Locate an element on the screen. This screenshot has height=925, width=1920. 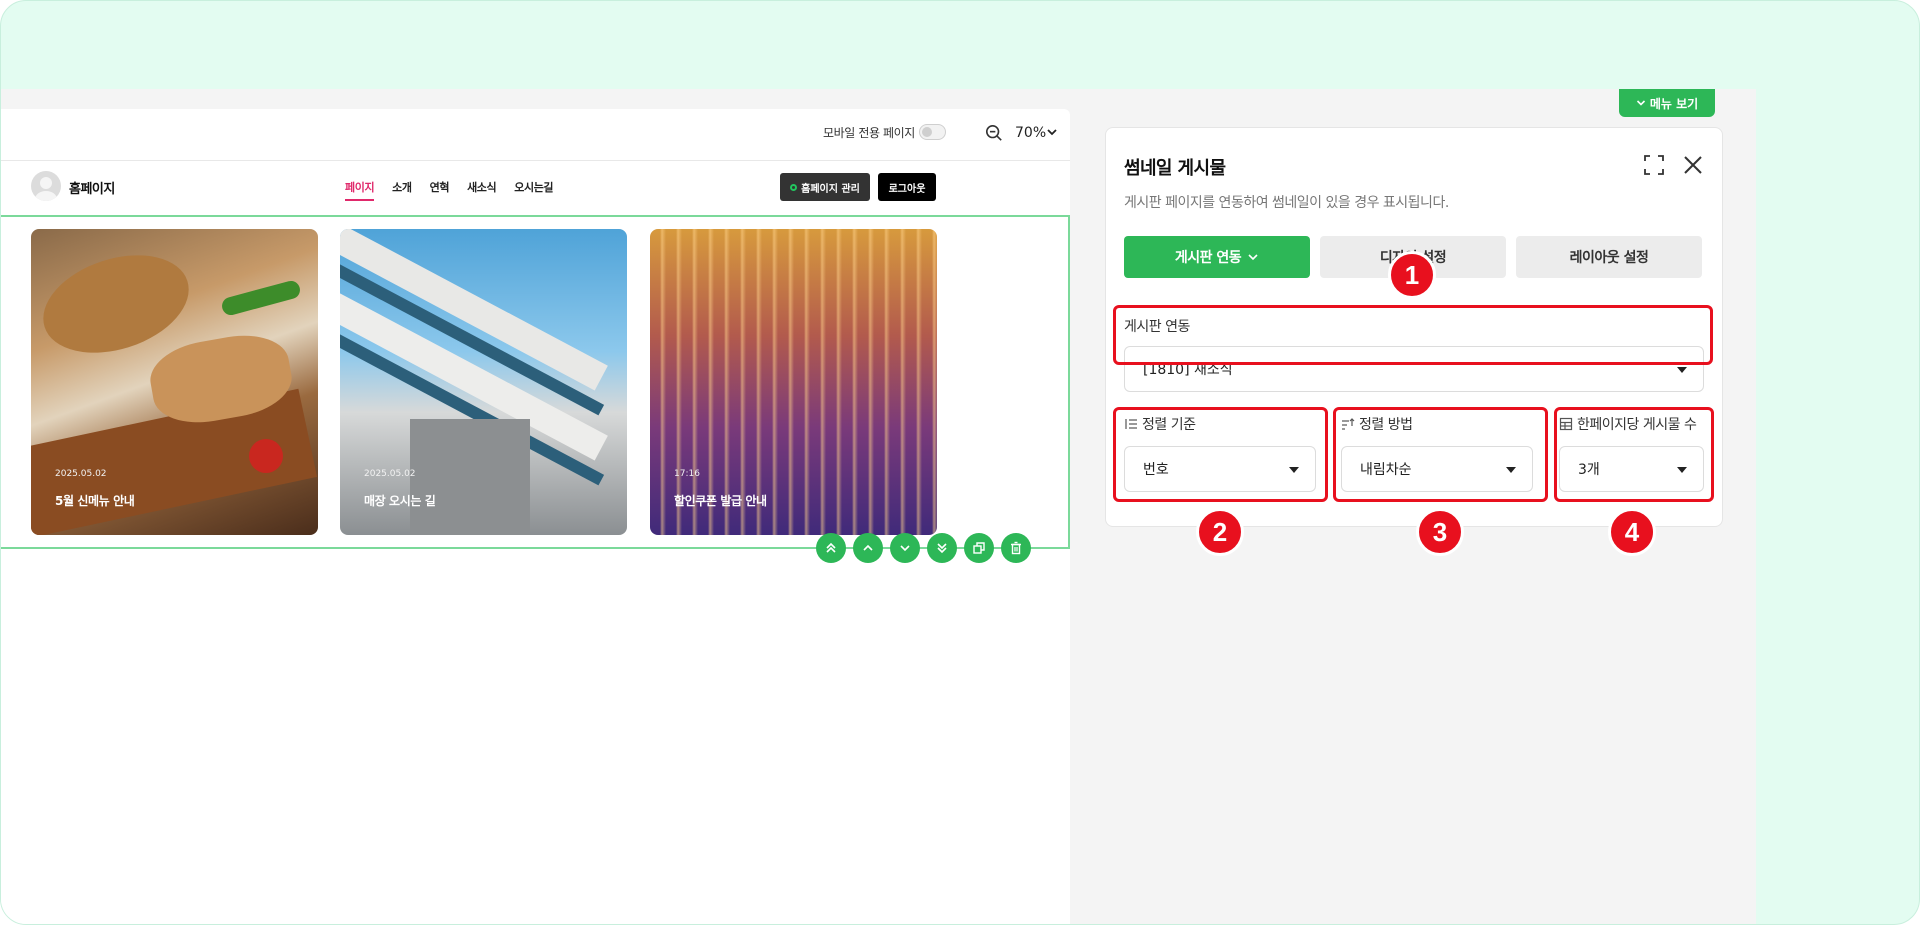
nav-item-directions: 오시는길 is located at coordinates (533, 187).